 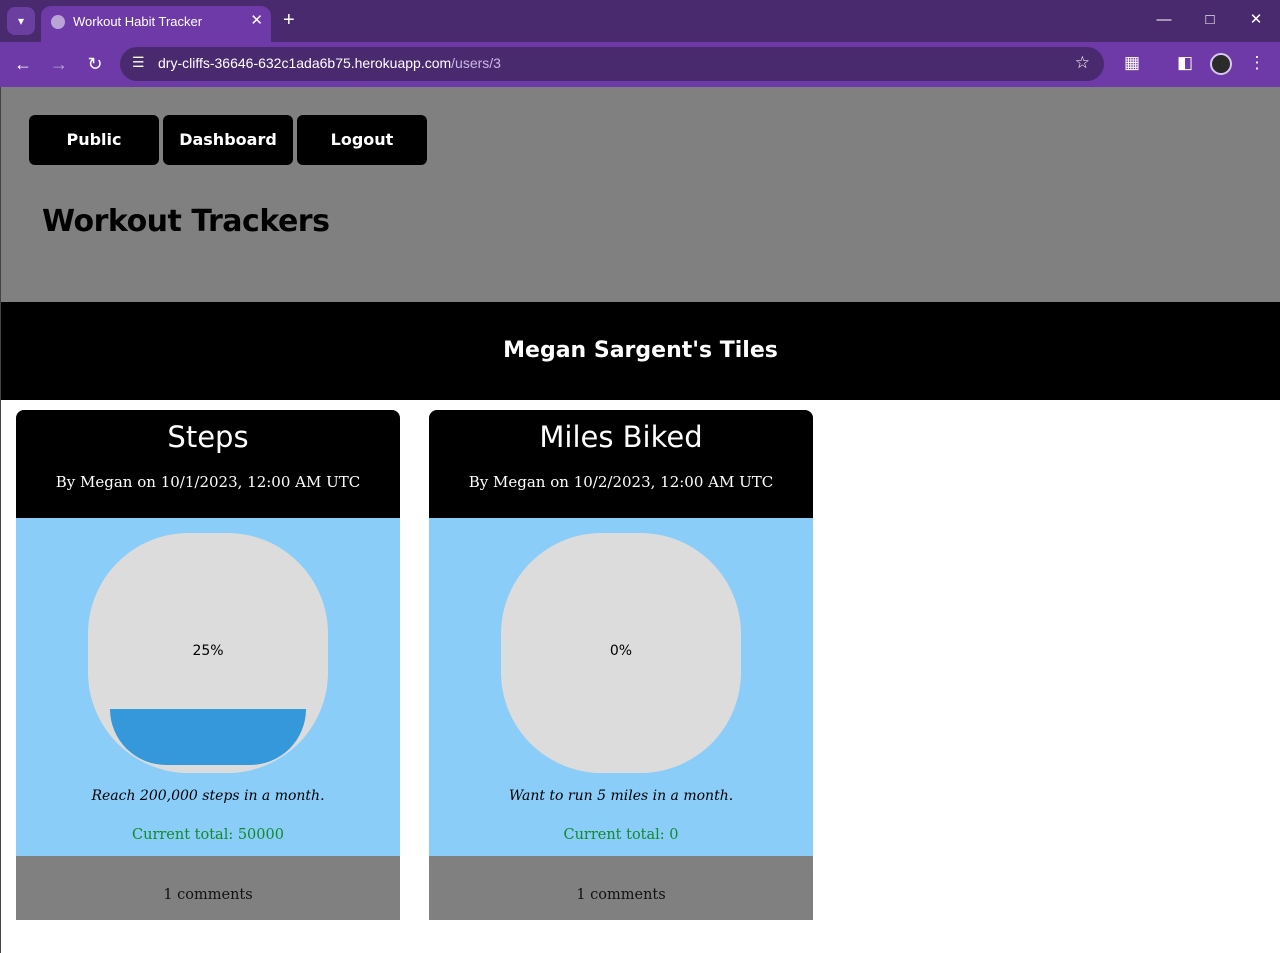 What do you see at coordinates (208, 437) in the screenshot?
I see `tile-title: Steps` at bounding box center [208, 437].